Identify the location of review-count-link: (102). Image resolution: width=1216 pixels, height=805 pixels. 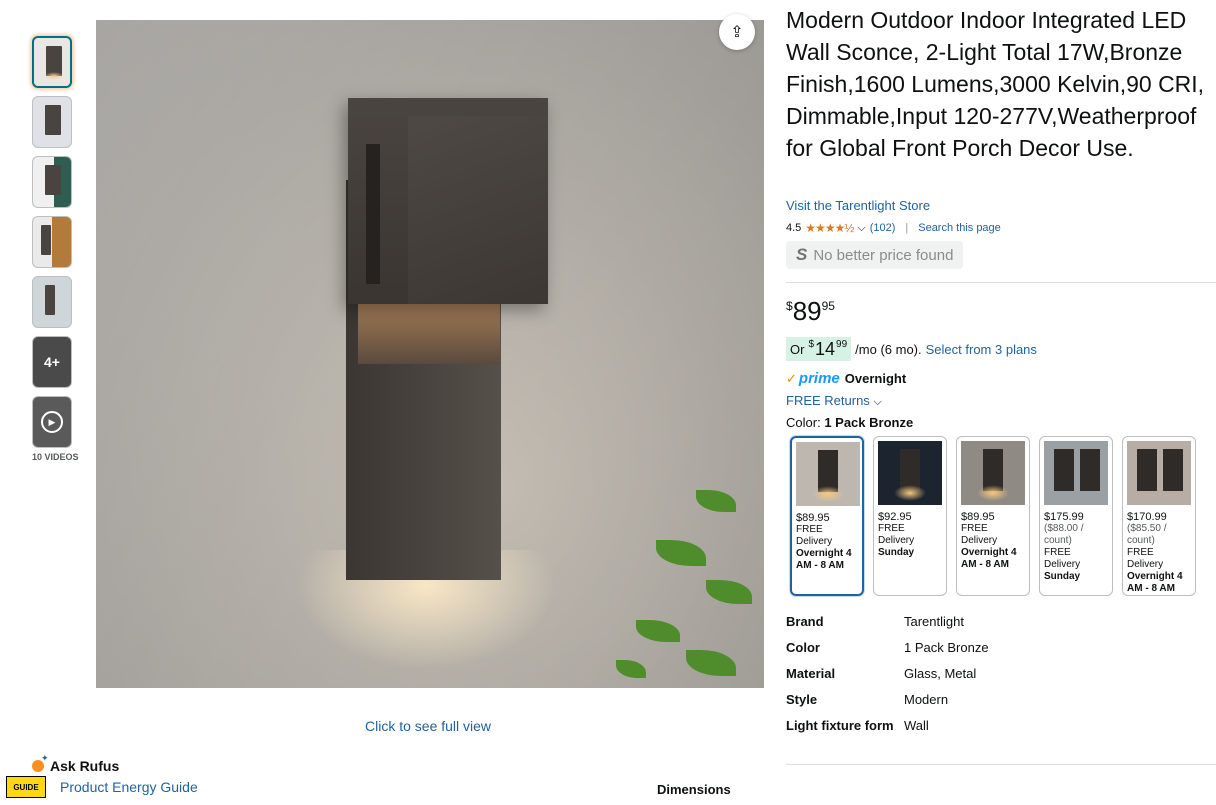
(883, 228).